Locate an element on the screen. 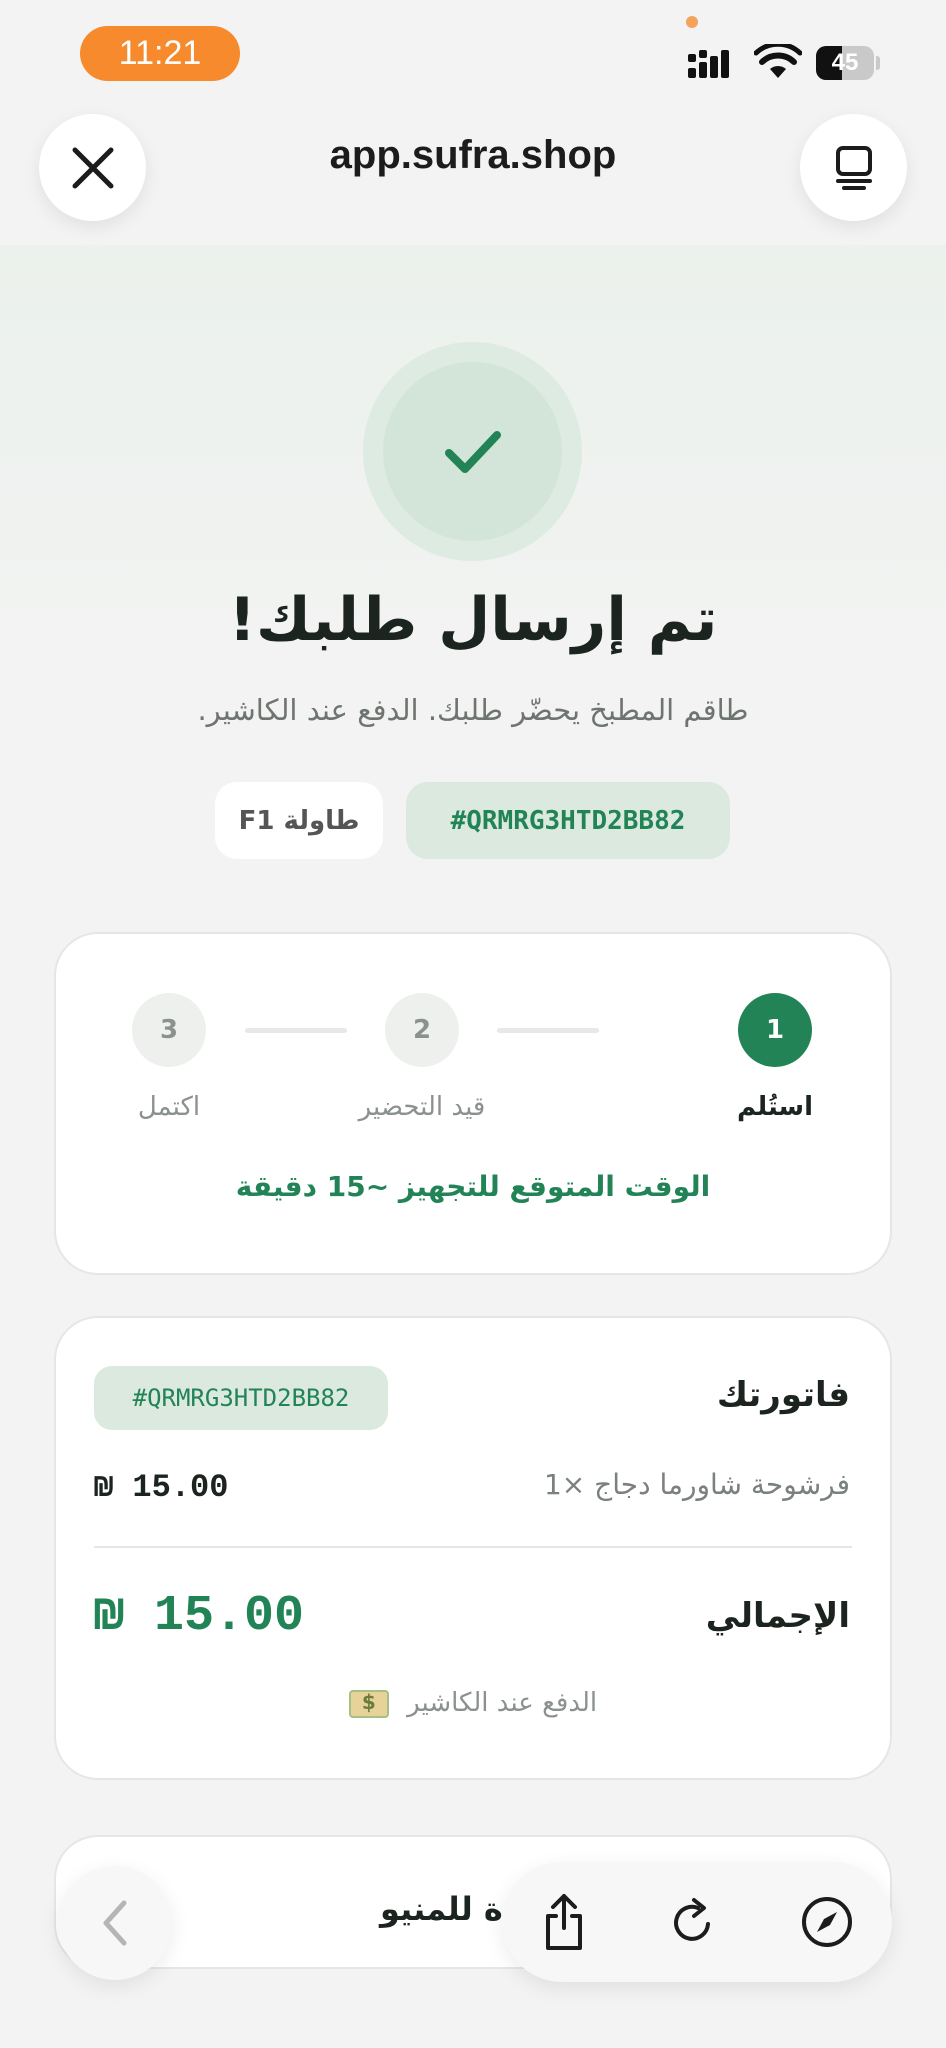  battery-icon: 45 is located at coordinates (845, 63).